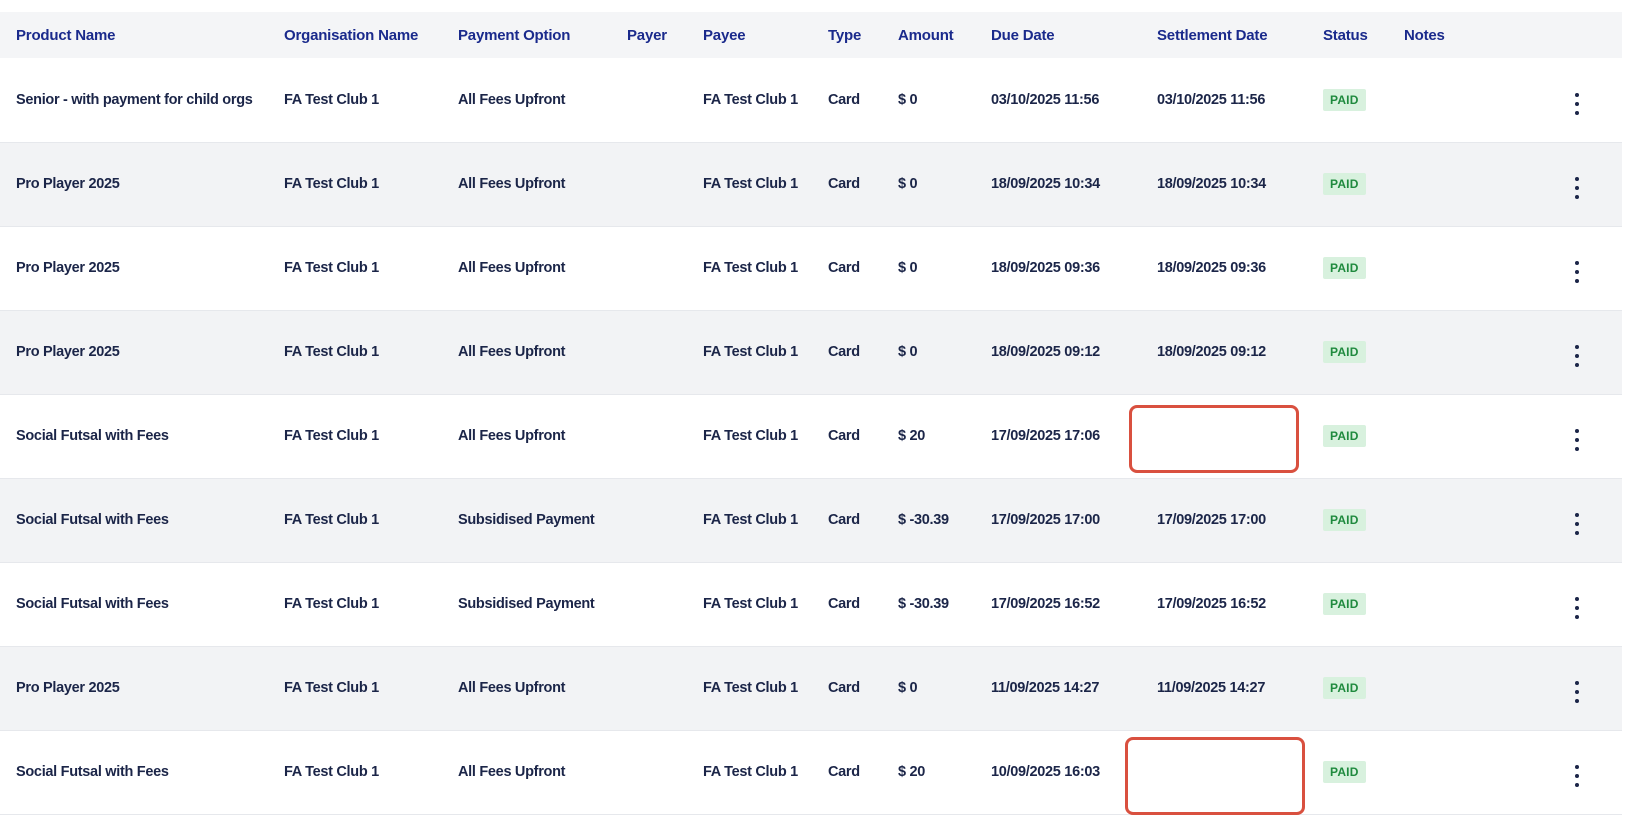  Describe the element at coordinates (1045, 352) in the screenshot. I see `due-date-cell: 18/09/2025 09:12` at that location.